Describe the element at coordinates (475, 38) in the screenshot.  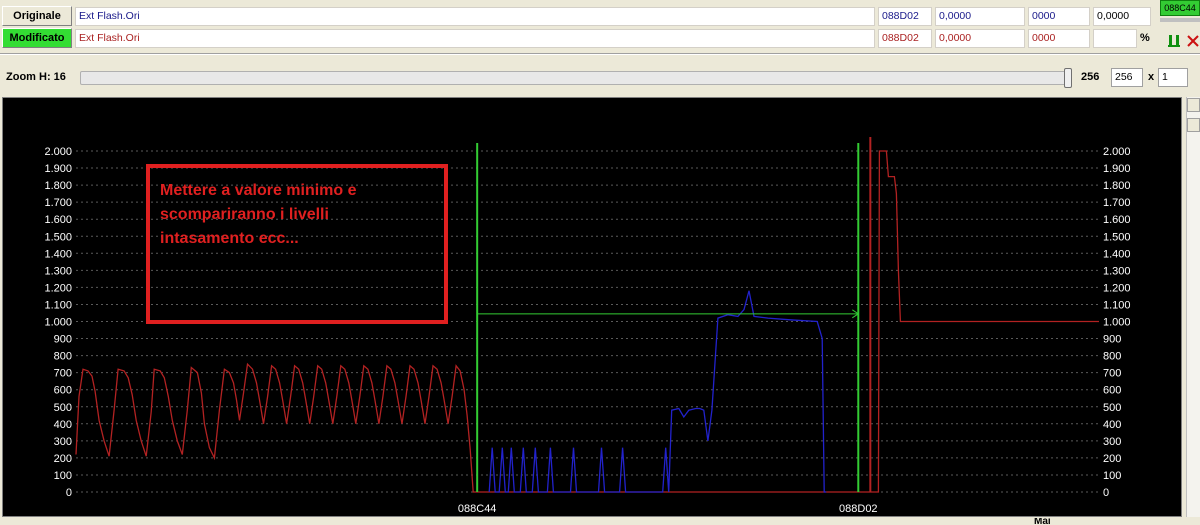
I see `modificato-file-field: Ext Flash.Ori` at that location.